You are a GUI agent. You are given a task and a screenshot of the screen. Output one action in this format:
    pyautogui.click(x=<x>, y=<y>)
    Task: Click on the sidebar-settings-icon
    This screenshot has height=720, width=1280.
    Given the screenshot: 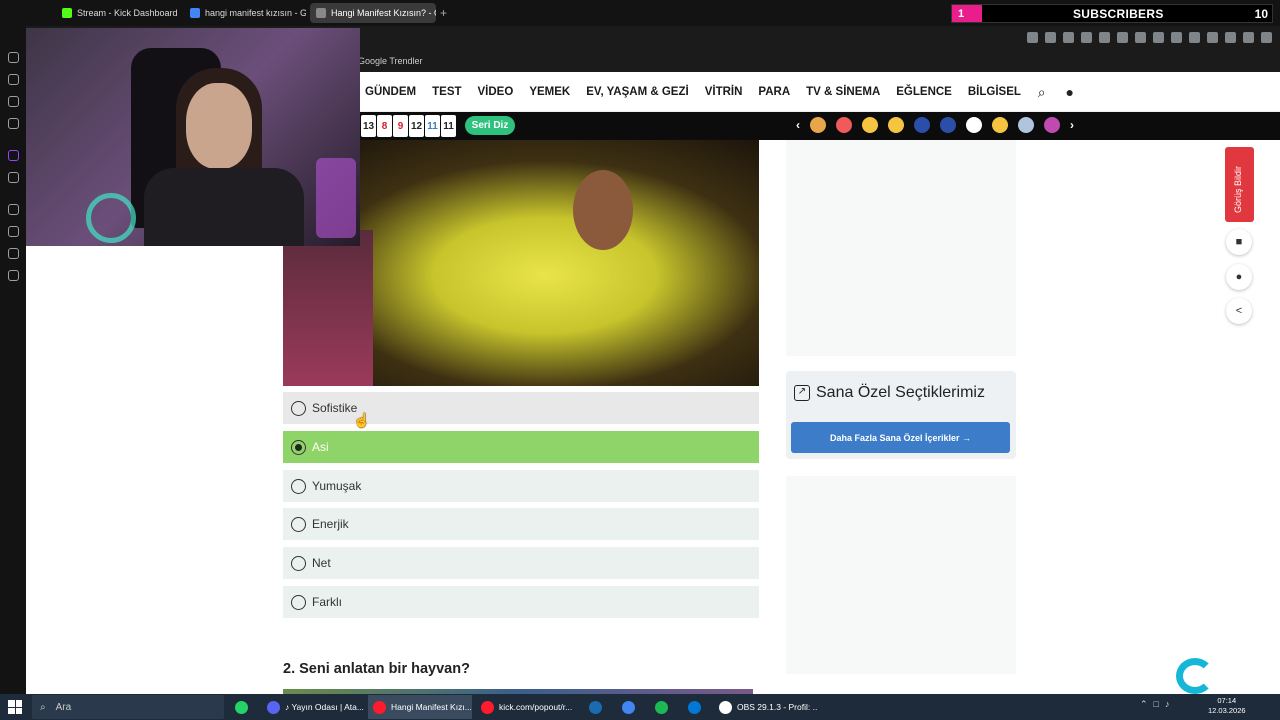 What is the action you would take?
    pyautogui.click(x=13, y=275)
    